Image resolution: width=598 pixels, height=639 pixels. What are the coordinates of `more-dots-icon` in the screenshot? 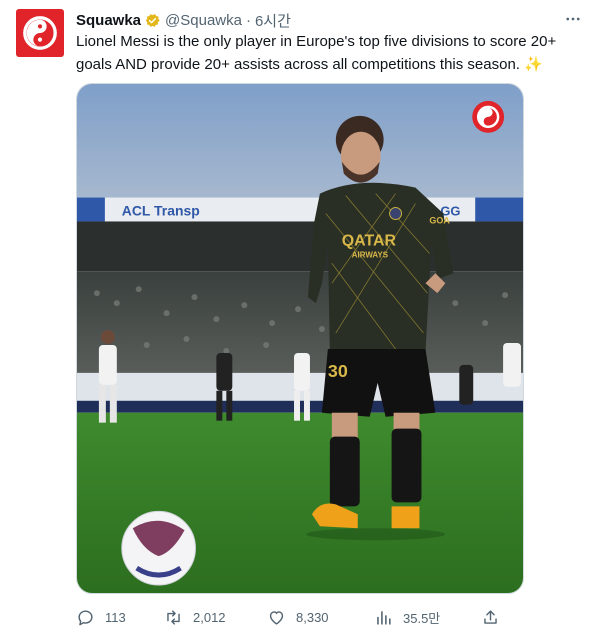 It's located at (573, 19).